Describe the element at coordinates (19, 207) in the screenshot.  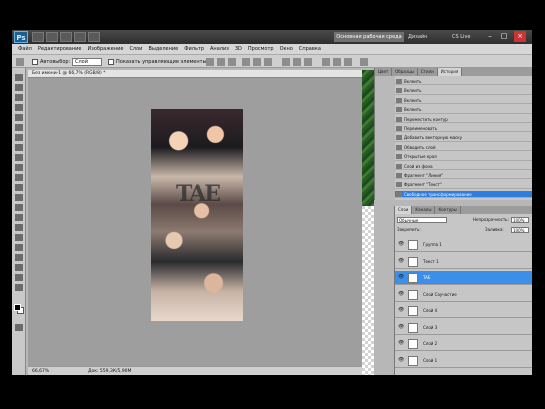
I see `dodge-tool-icon` at that location.